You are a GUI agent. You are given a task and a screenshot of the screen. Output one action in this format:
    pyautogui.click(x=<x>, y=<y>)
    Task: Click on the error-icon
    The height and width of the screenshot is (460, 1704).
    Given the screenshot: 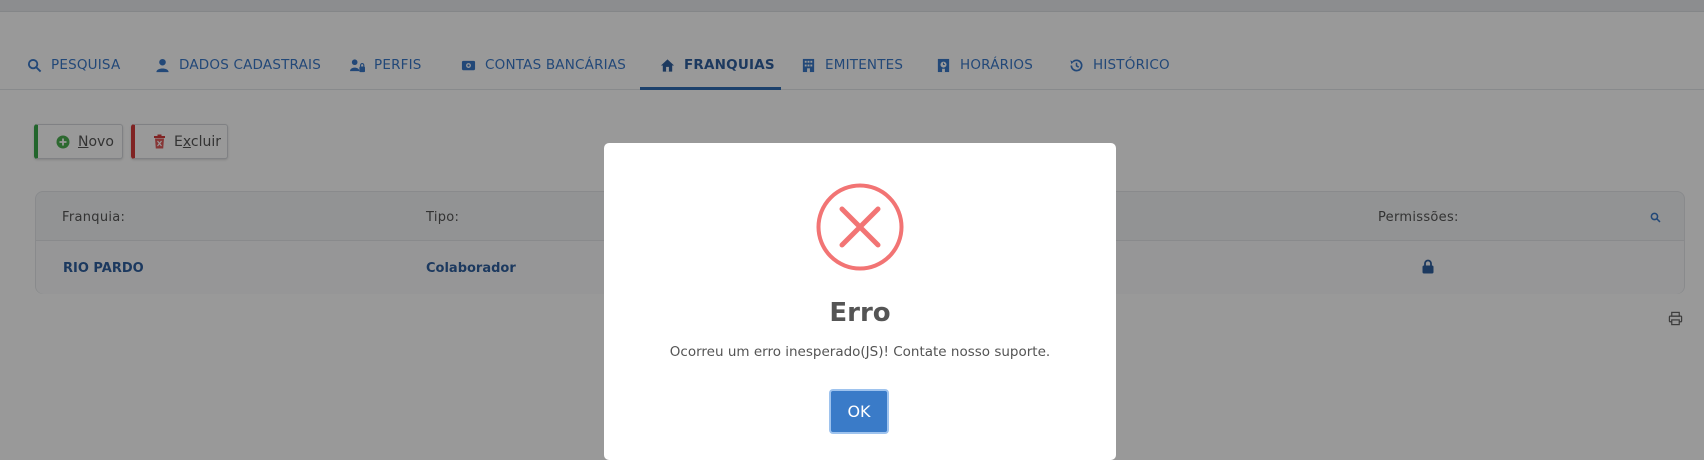 What is the action you would take?
    pyautogui.click(x=860, y=227)
    